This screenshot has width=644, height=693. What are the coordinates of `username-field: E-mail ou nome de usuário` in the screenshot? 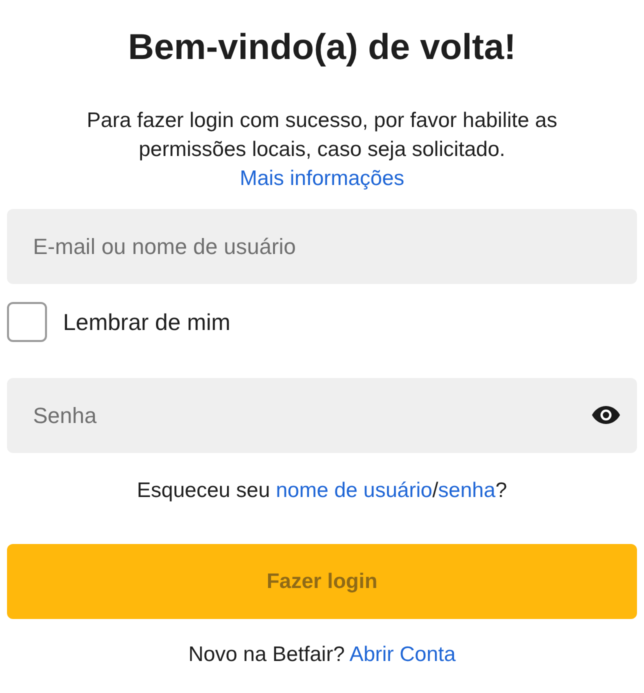 It's located at (322, 246).